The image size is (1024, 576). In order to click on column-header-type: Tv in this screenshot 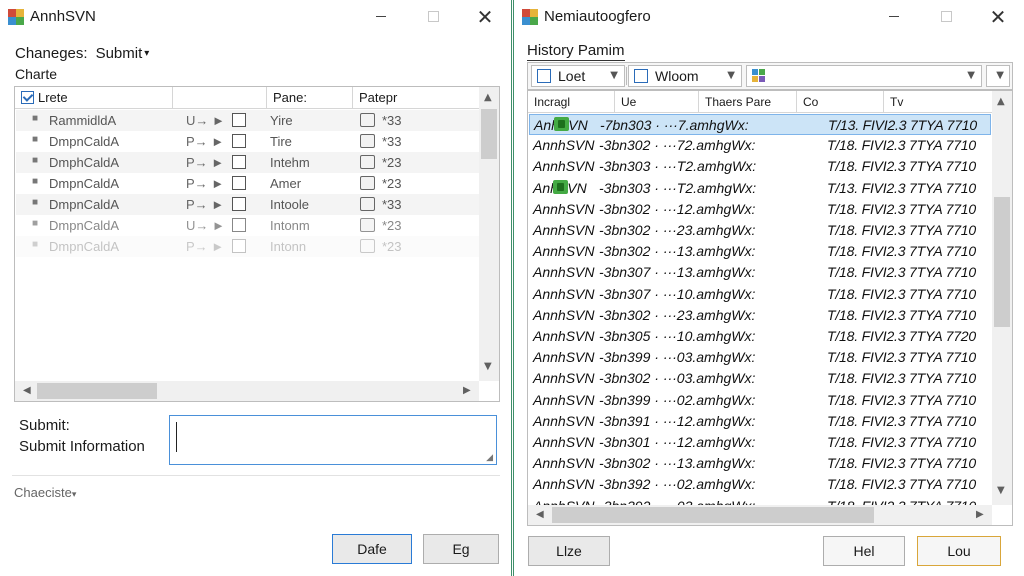, I will do `click(896, 102)`.